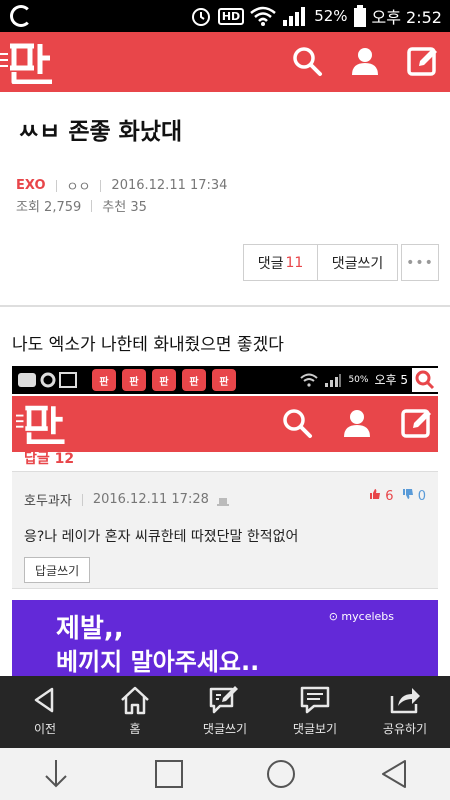 This screenshot has width=450, height=800. I want to click on bottom-toolbar: 이전 홈 댓글쓰기 댓글보기 공유하기, so click(225, 712).